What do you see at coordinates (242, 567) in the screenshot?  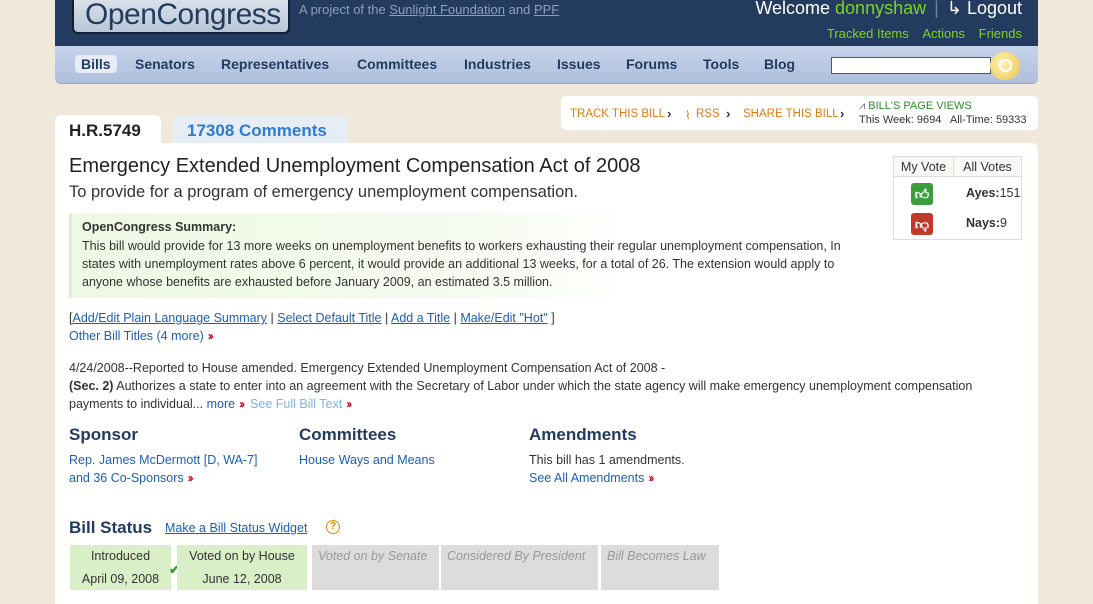 I see `stage-house: Voted on by House June 12, 2008` at bounding box center [242, 567].